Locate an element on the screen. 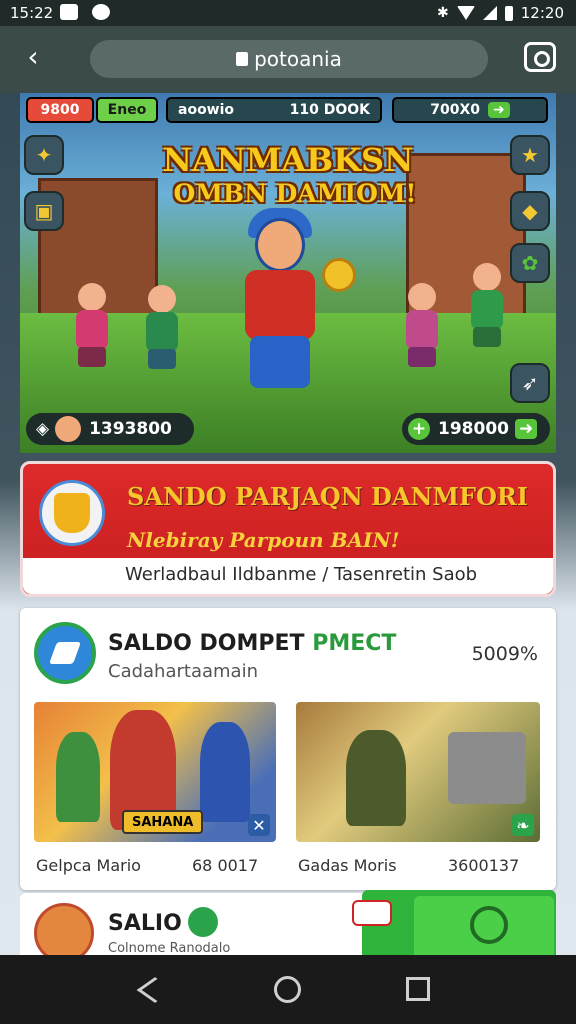  thumbnail-tag: SAHANA is located at coordinates (163, 822).